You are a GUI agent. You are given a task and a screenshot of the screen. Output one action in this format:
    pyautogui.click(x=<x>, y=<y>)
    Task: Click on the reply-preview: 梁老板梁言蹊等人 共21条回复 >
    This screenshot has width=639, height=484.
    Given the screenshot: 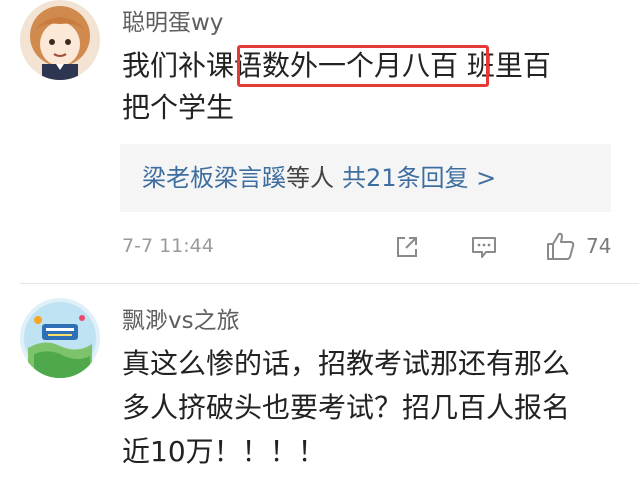 What is the action you would take?
    pyautogui.click(x=365, y=178)
    